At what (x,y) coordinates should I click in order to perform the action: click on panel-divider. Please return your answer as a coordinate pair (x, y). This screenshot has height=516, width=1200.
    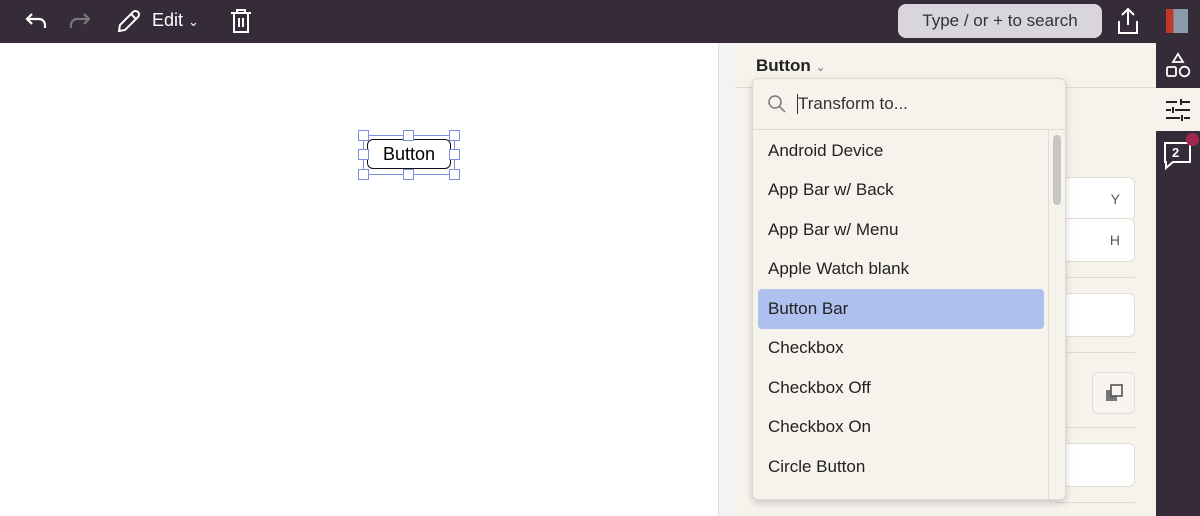
    Looking at the image, I should click on (726, 279).